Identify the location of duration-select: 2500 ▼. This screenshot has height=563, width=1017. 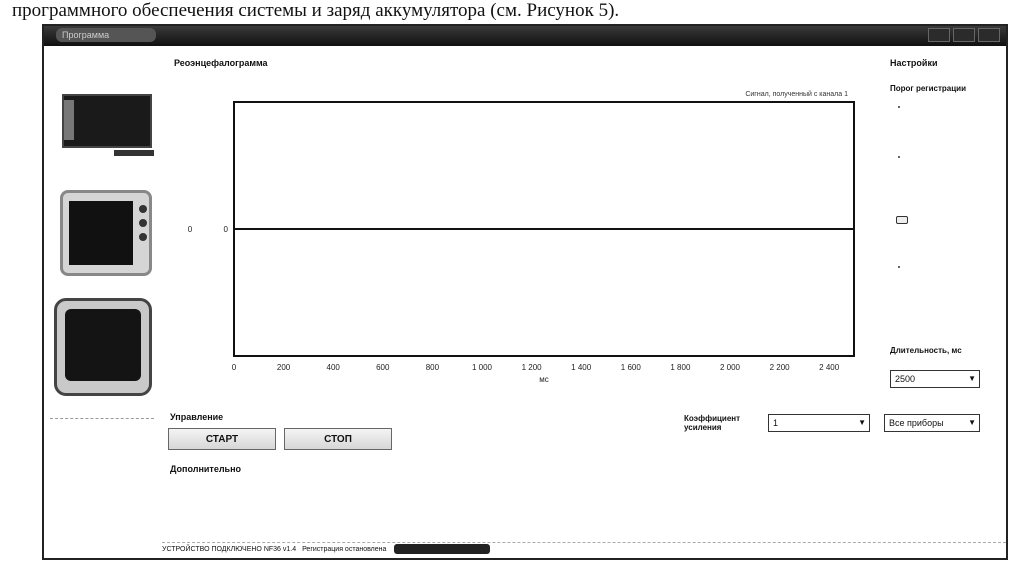
(935, 379).